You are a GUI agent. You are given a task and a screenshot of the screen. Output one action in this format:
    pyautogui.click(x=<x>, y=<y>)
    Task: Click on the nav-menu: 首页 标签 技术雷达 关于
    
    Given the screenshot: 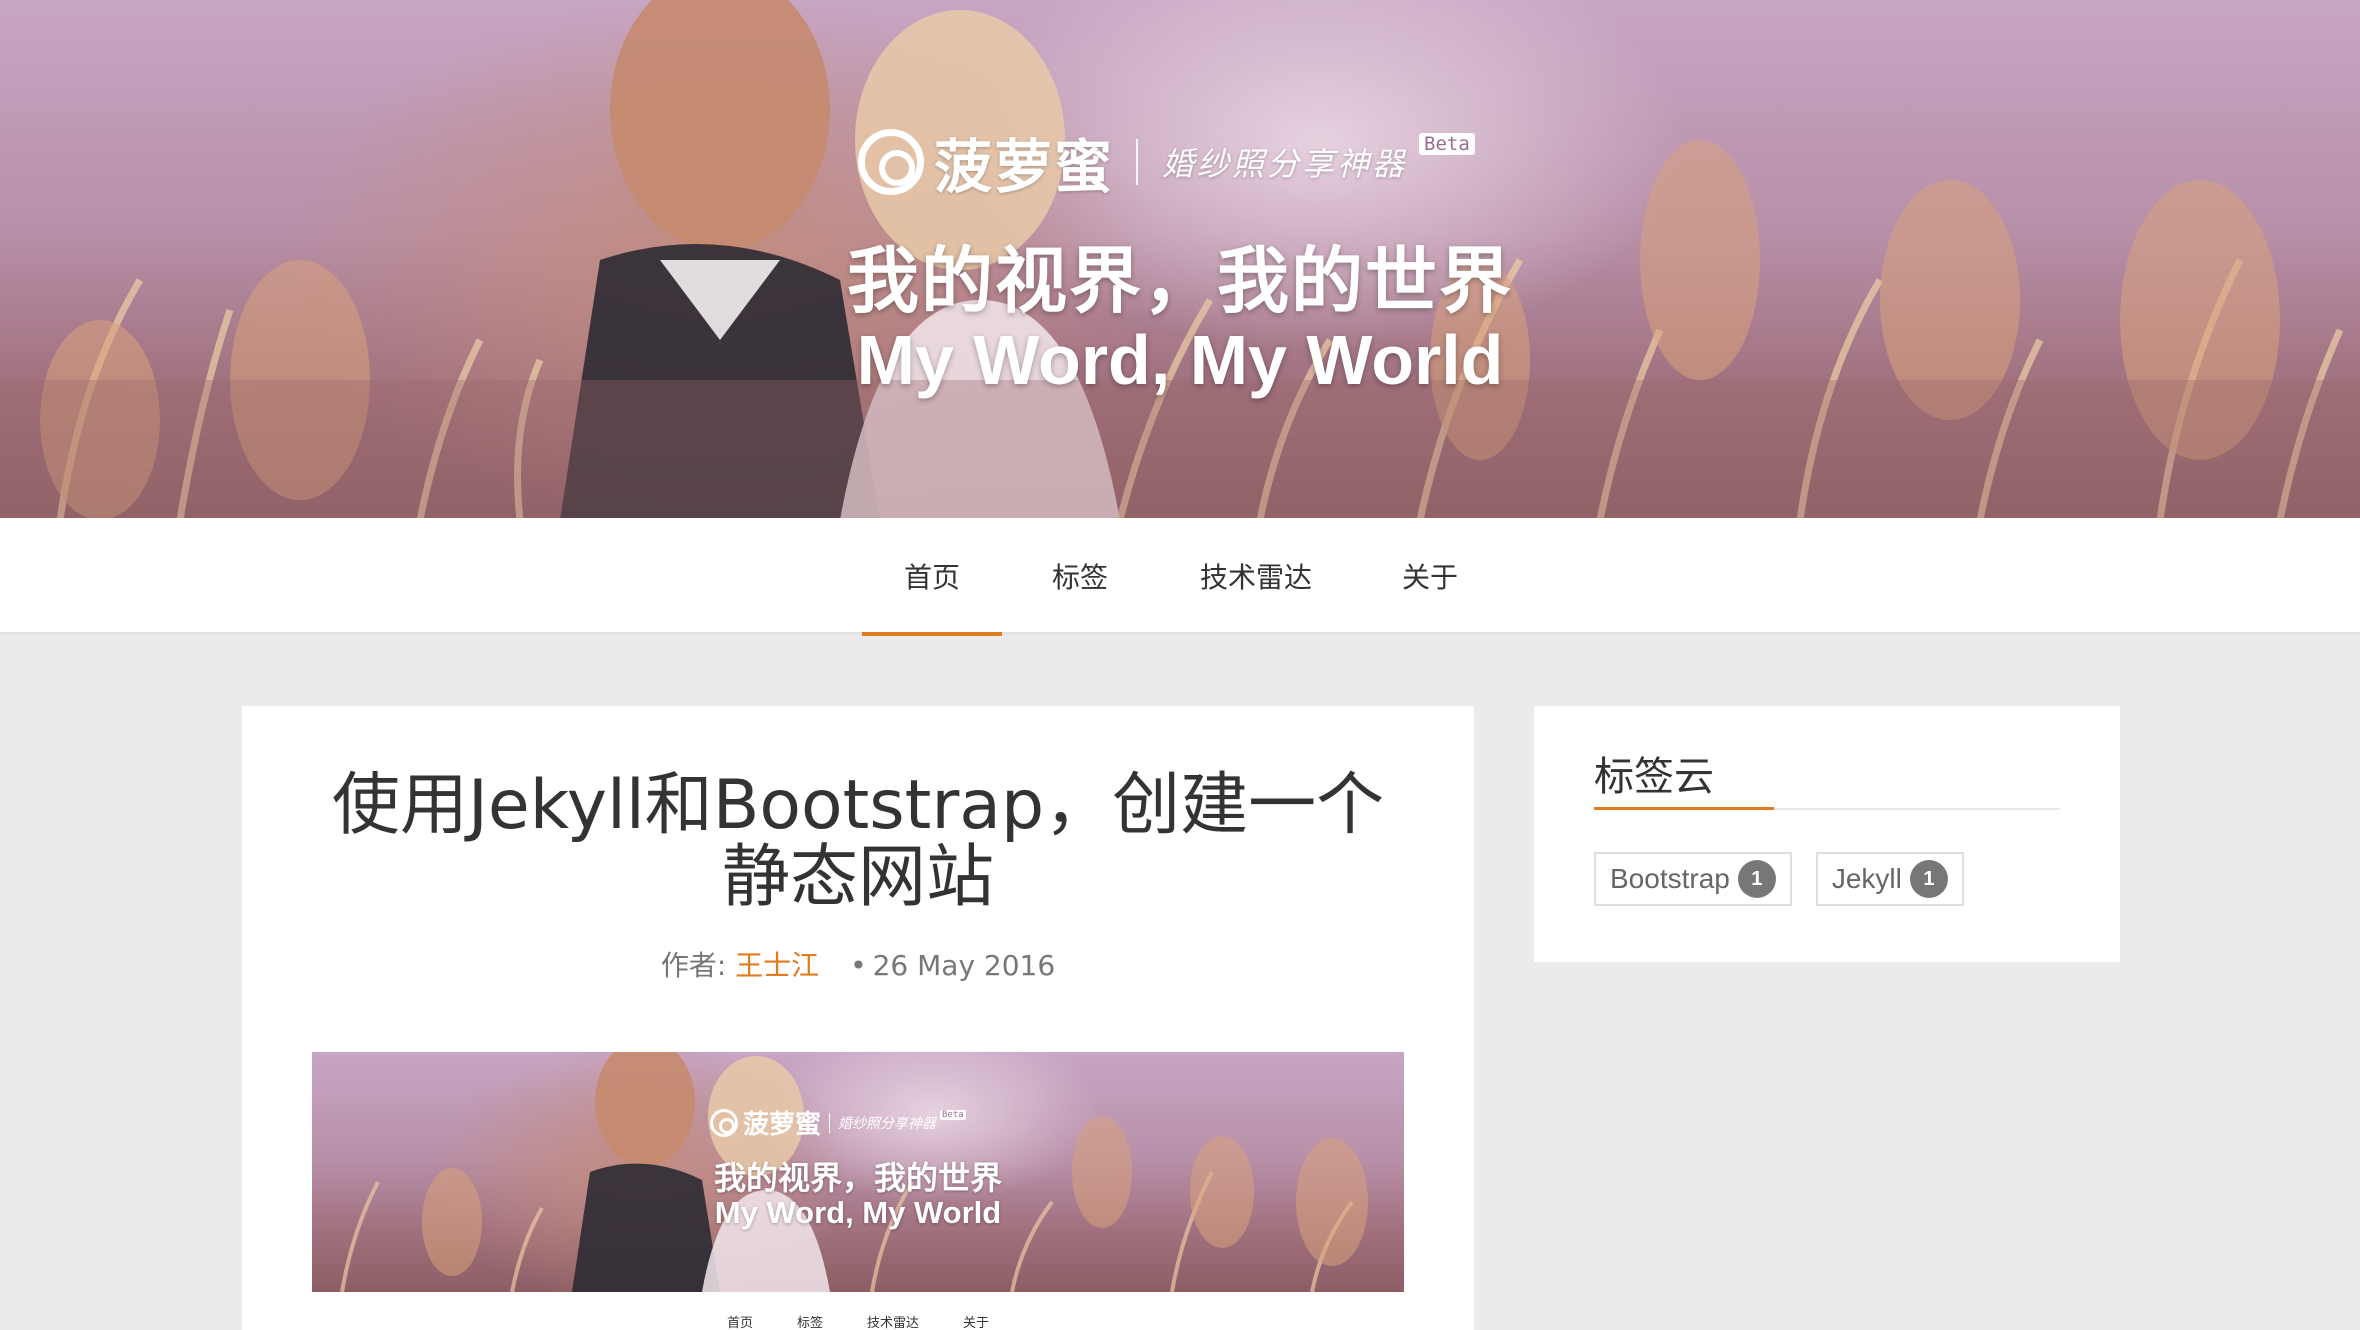 What is the action you would take?
    pyautogui.click(x=1184, y=577)
    